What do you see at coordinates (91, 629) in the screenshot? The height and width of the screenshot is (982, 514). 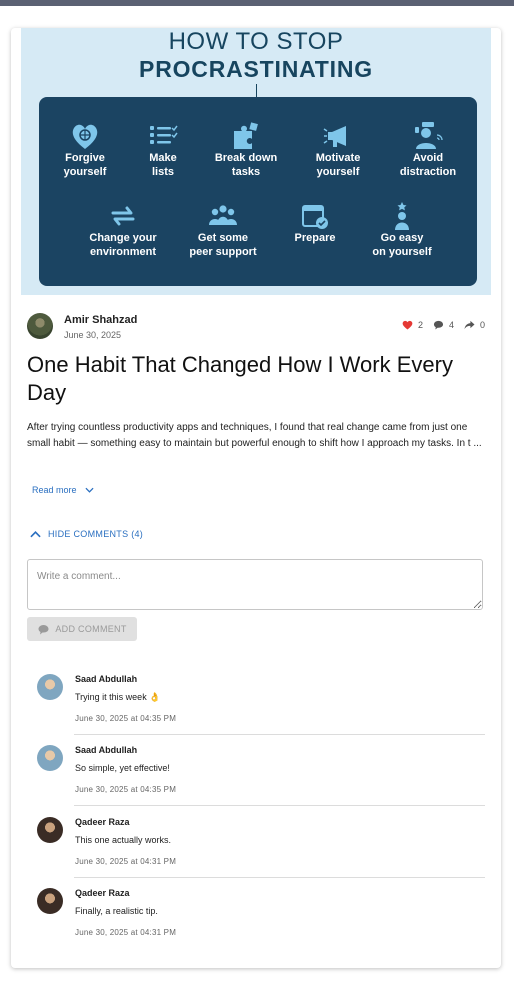 I see `add-comment-label: ADD COMMENT` at bounding box center [91, 629].